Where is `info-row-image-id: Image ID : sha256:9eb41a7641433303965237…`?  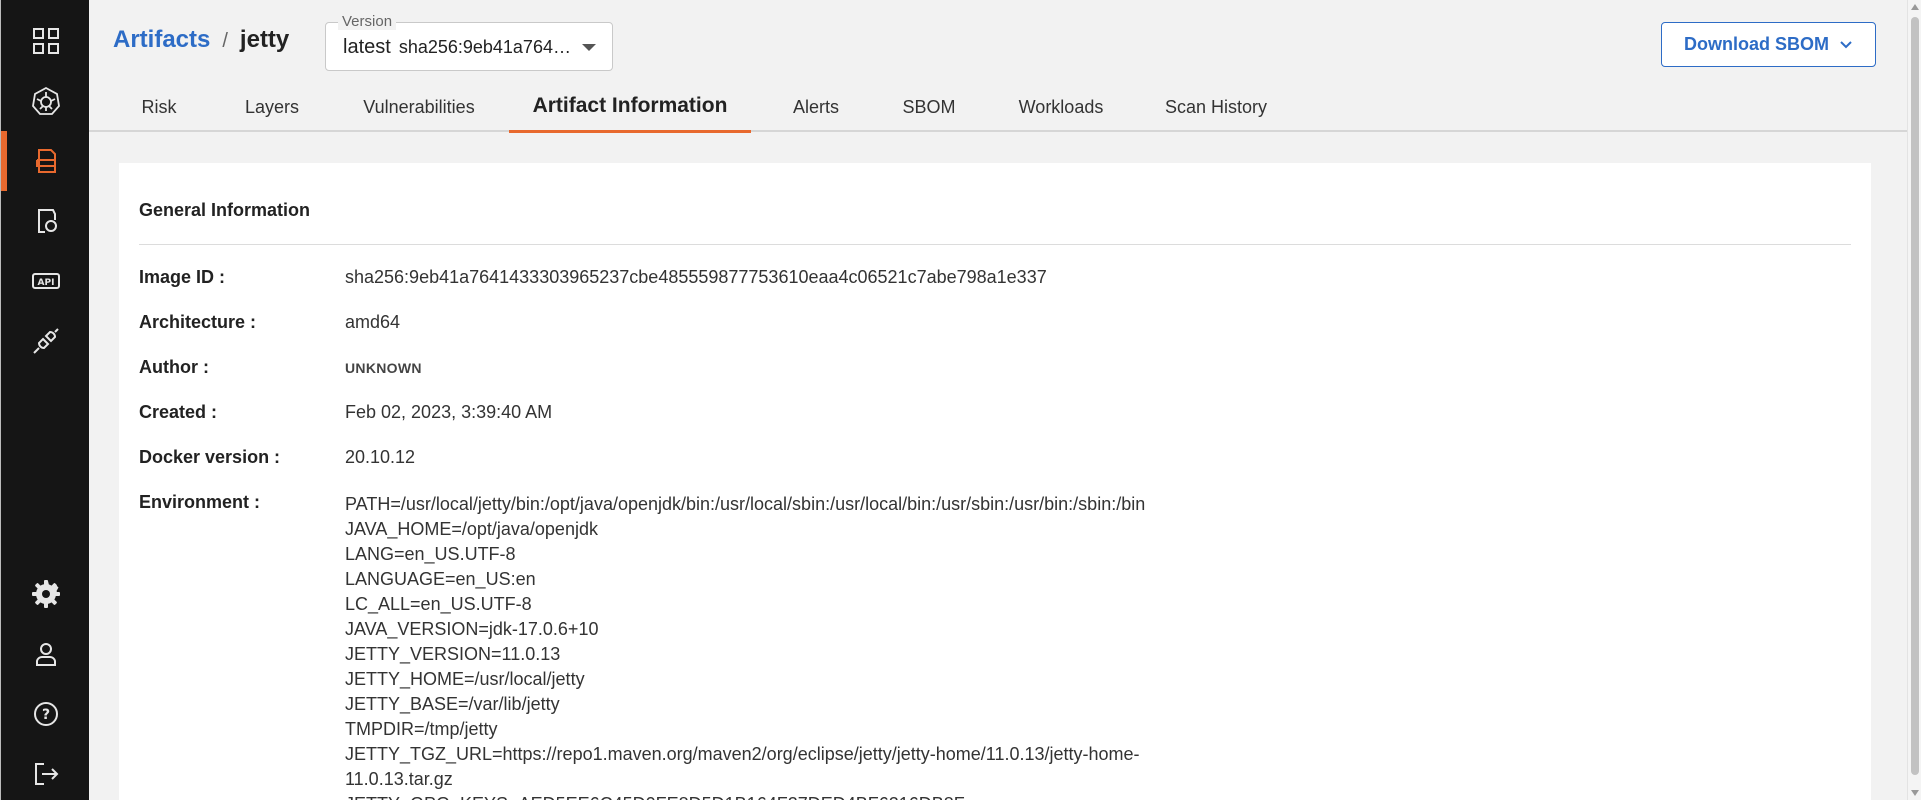
info-row-image-id: Image ID : sha256:9eb41a7641433303965237… is located at coordinates (593, 277).